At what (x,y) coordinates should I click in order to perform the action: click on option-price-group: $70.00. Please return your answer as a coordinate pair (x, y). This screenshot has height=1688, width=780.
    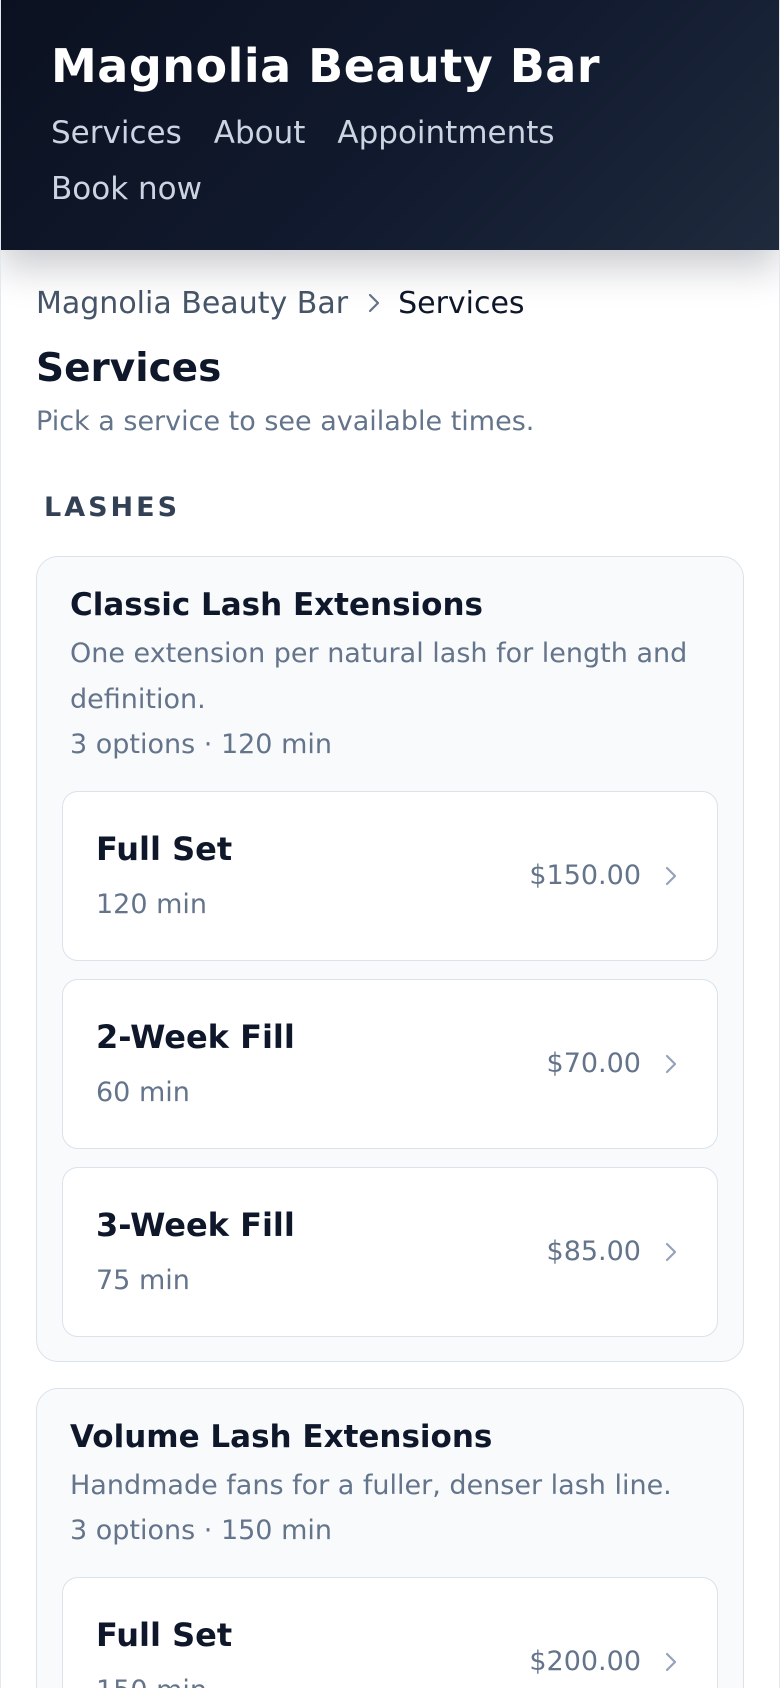
    Looking at the image, I should click on (613, 1064).